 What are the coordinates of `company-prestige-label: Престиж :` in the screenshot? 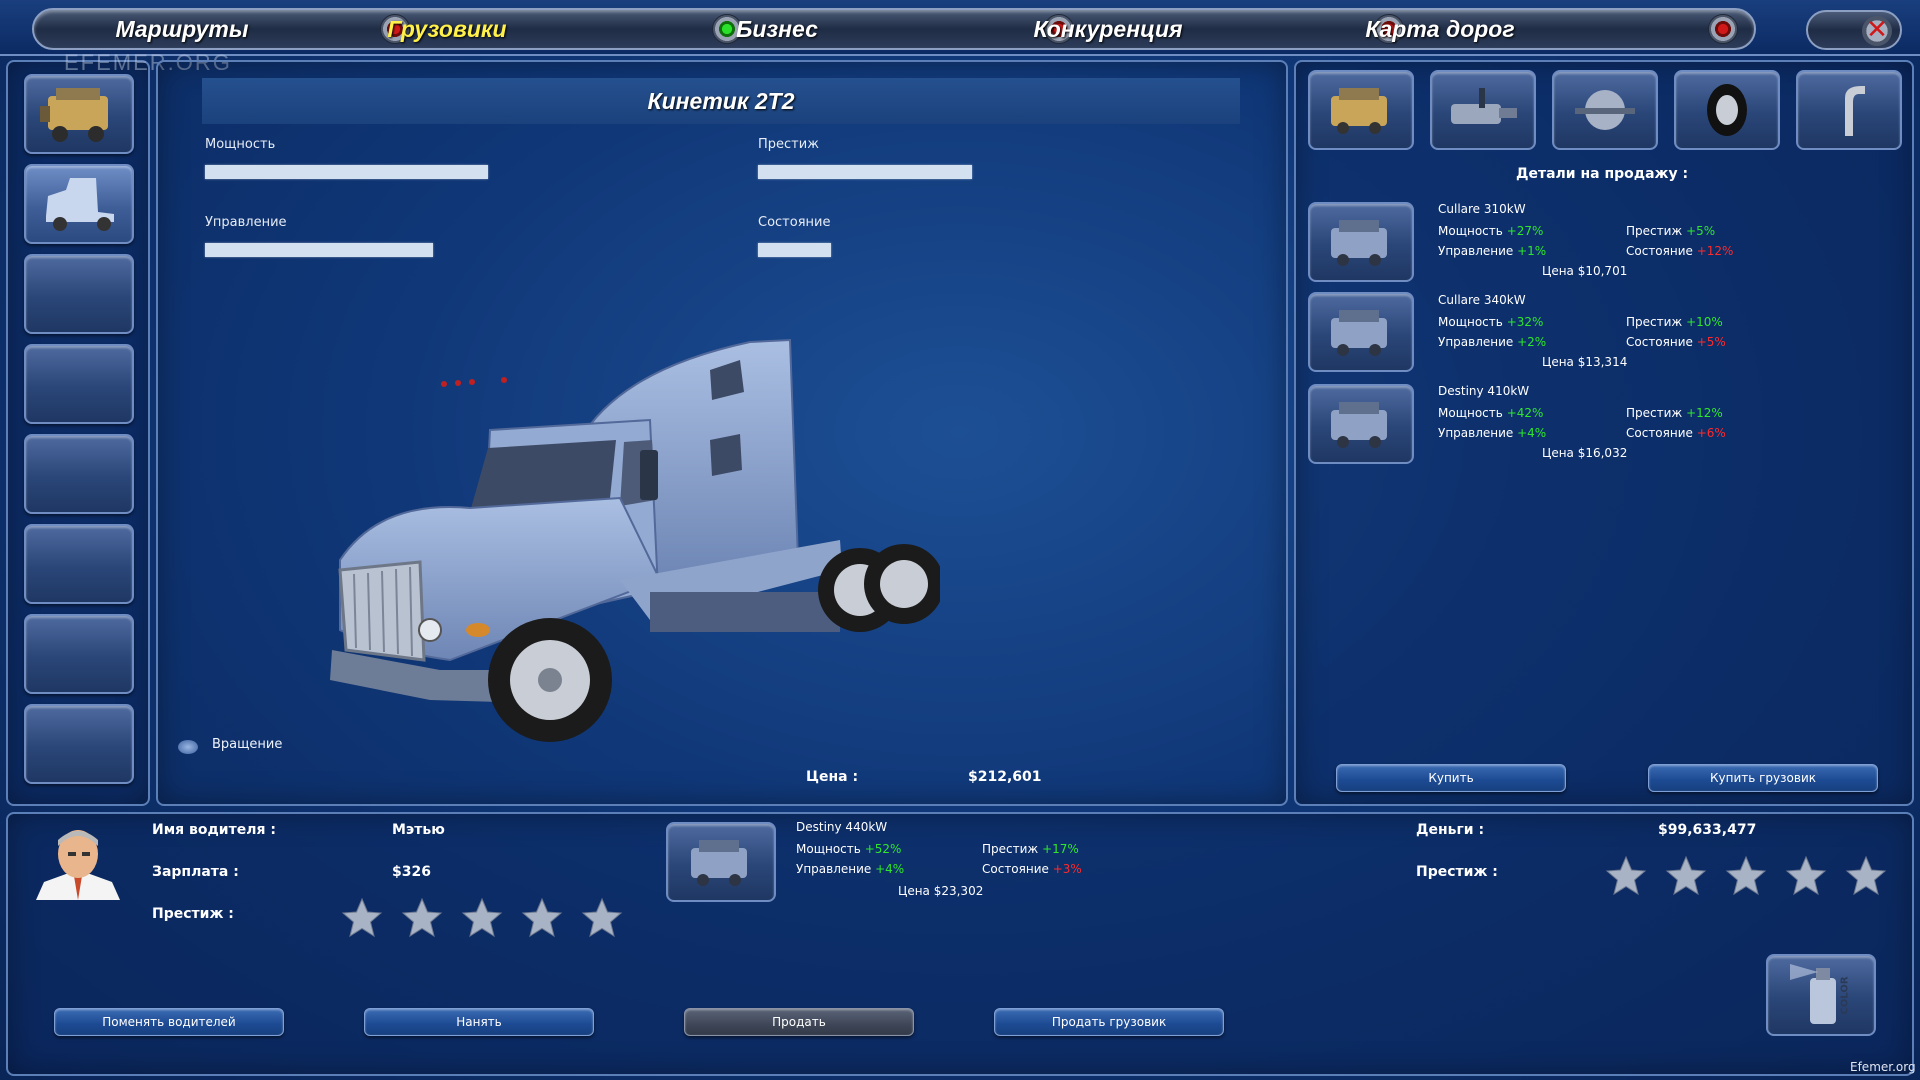 It's located at (1457, 872).